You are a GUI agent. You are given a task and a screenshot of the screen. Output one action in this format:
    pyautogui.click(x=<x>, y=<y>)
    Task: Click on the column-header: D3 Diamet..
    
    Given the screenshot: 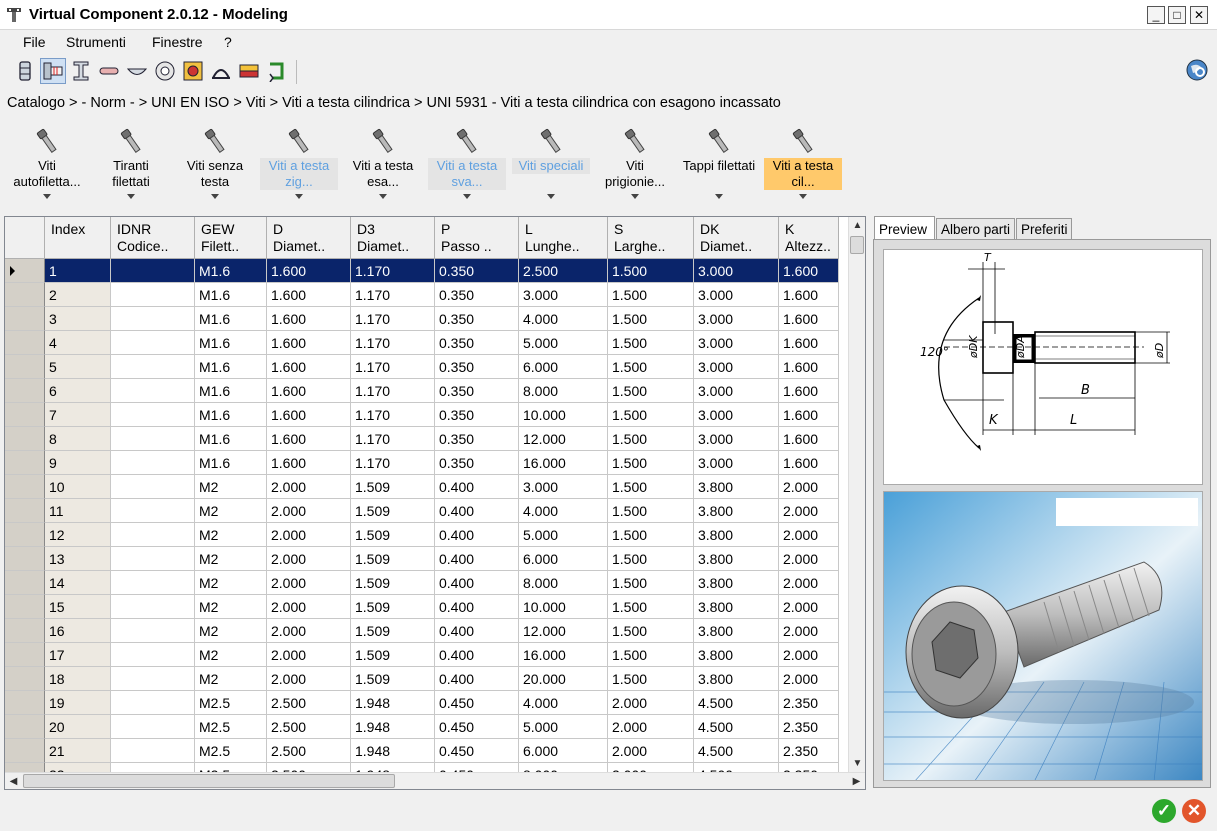 What is the action you would take?
    pyautogui.click(x=393, y=238)
    